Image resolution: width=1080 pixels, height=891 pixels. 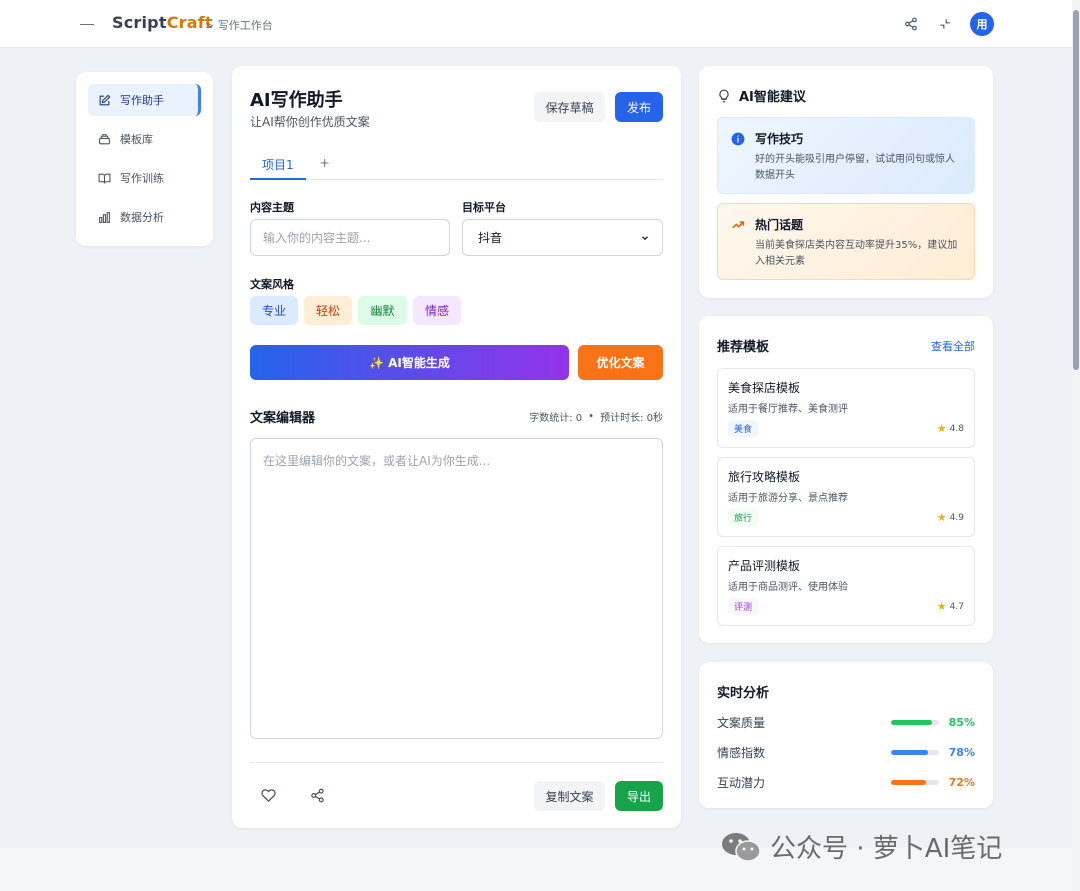 What do you see at coordinates (456, 166) in the screenshot?
I see `project-tabs: 项目1 +` at bounding box center [456, 166].